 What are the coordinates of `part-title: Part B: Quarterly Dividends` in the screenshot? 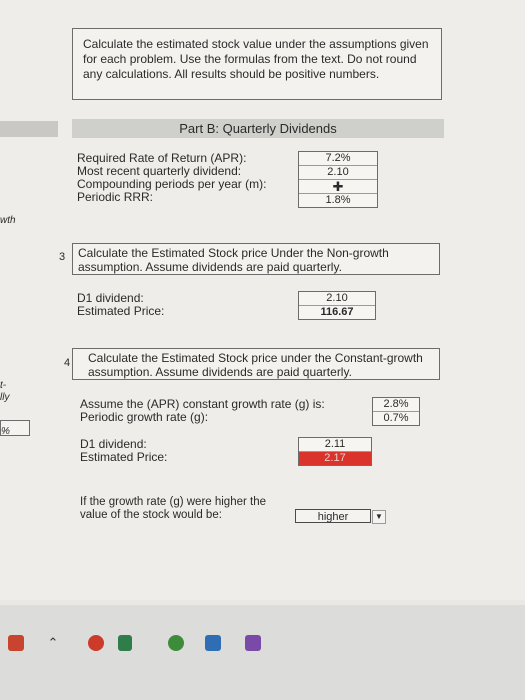 It's located at (258, 128).